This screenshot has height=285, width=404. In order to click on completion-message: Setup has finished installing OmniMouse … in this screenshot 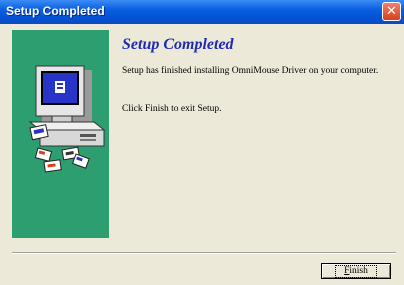, I will do `click(250, 71)`.